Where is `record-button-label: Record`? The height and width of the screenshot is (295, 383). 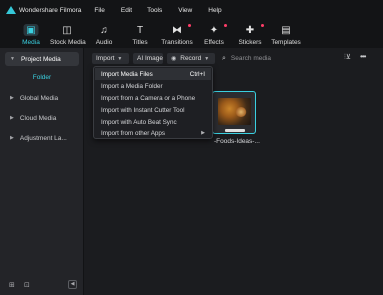
record-button-label: Record is located at coordinates (191, 58).